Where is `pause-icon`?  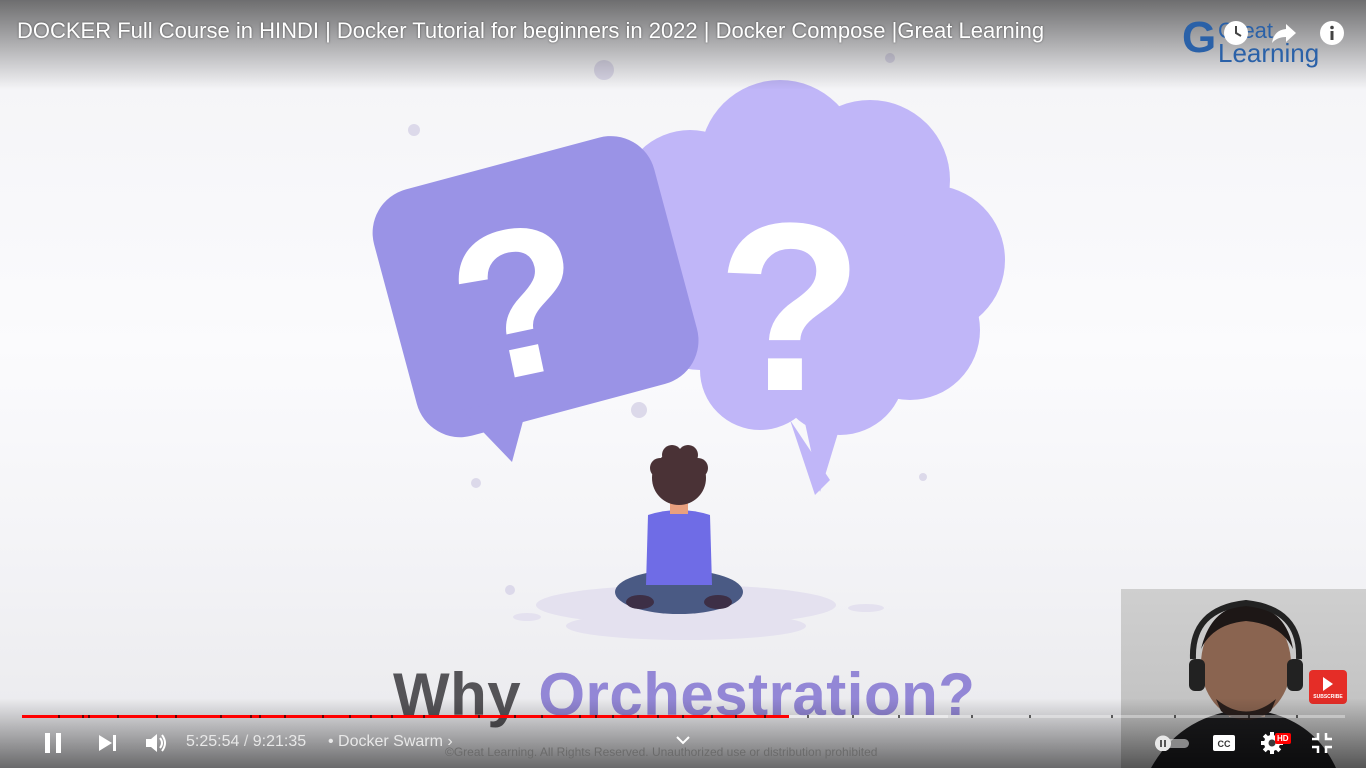
pause-icon is located at coordinates (53, 743).